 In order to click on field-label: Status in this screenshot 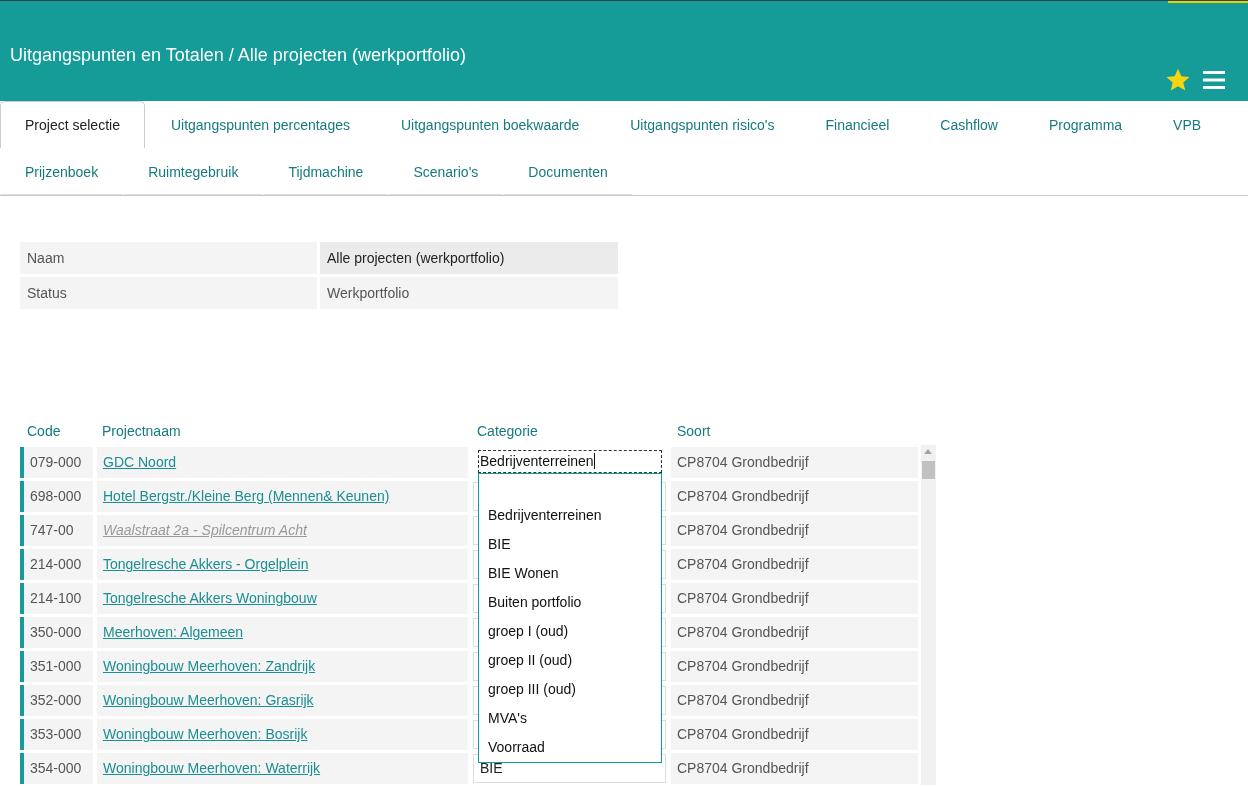, I will do `click(168, 293)`.